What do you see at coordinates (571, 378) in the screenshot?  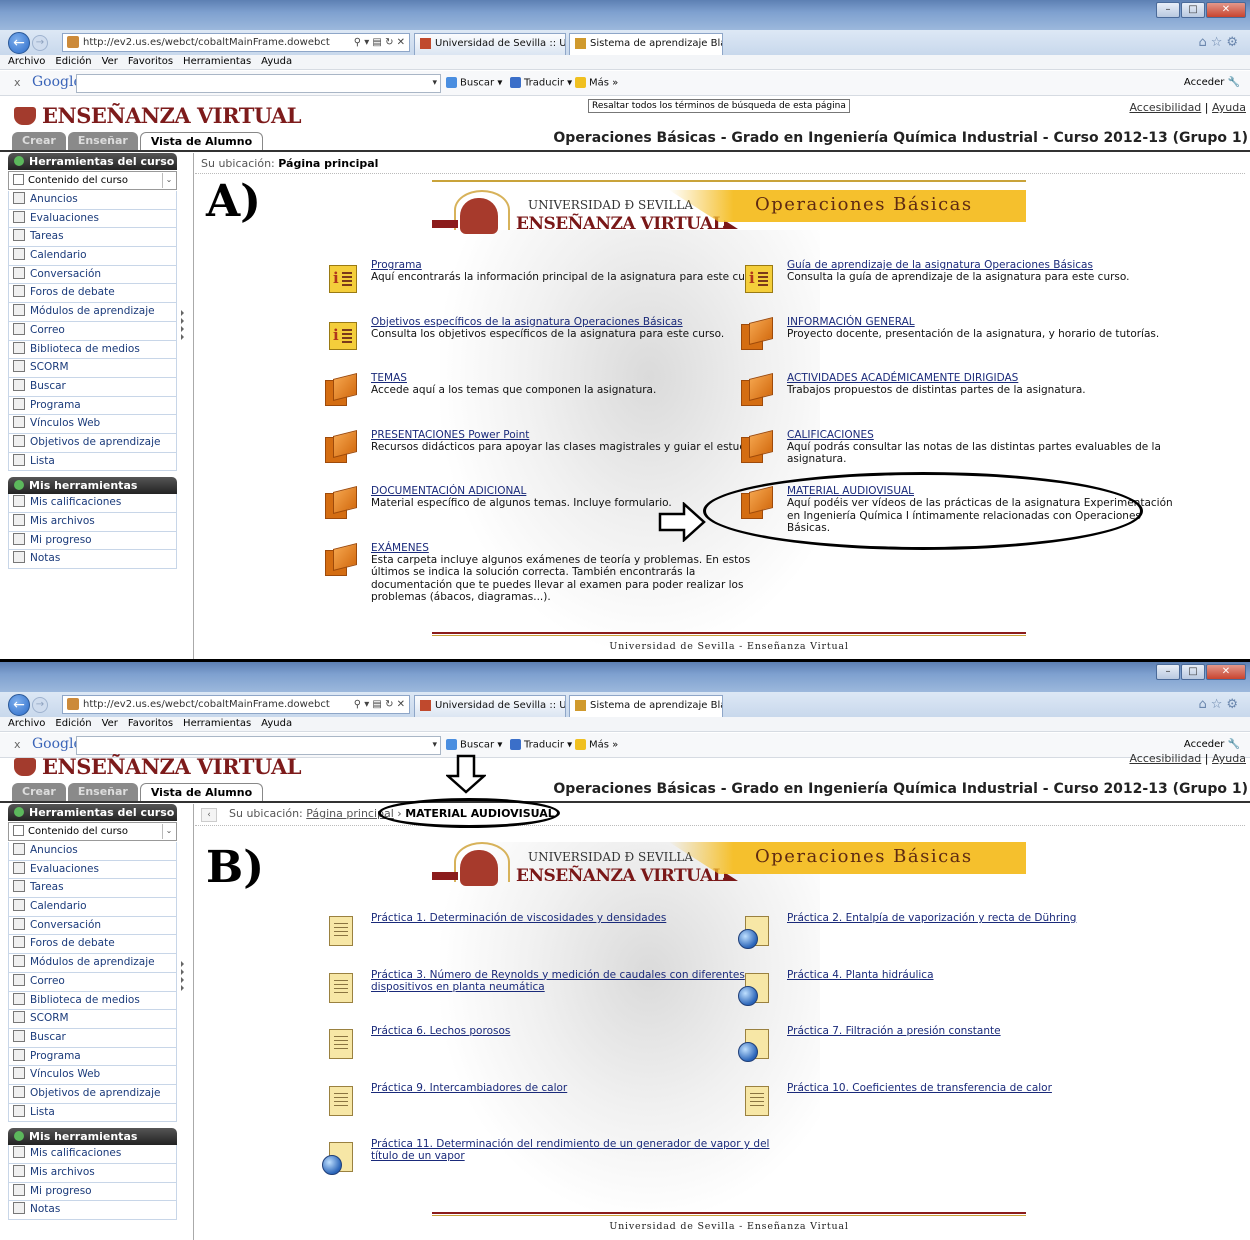 I see `item-link: TEMAS` at bounding box center [571, 378].